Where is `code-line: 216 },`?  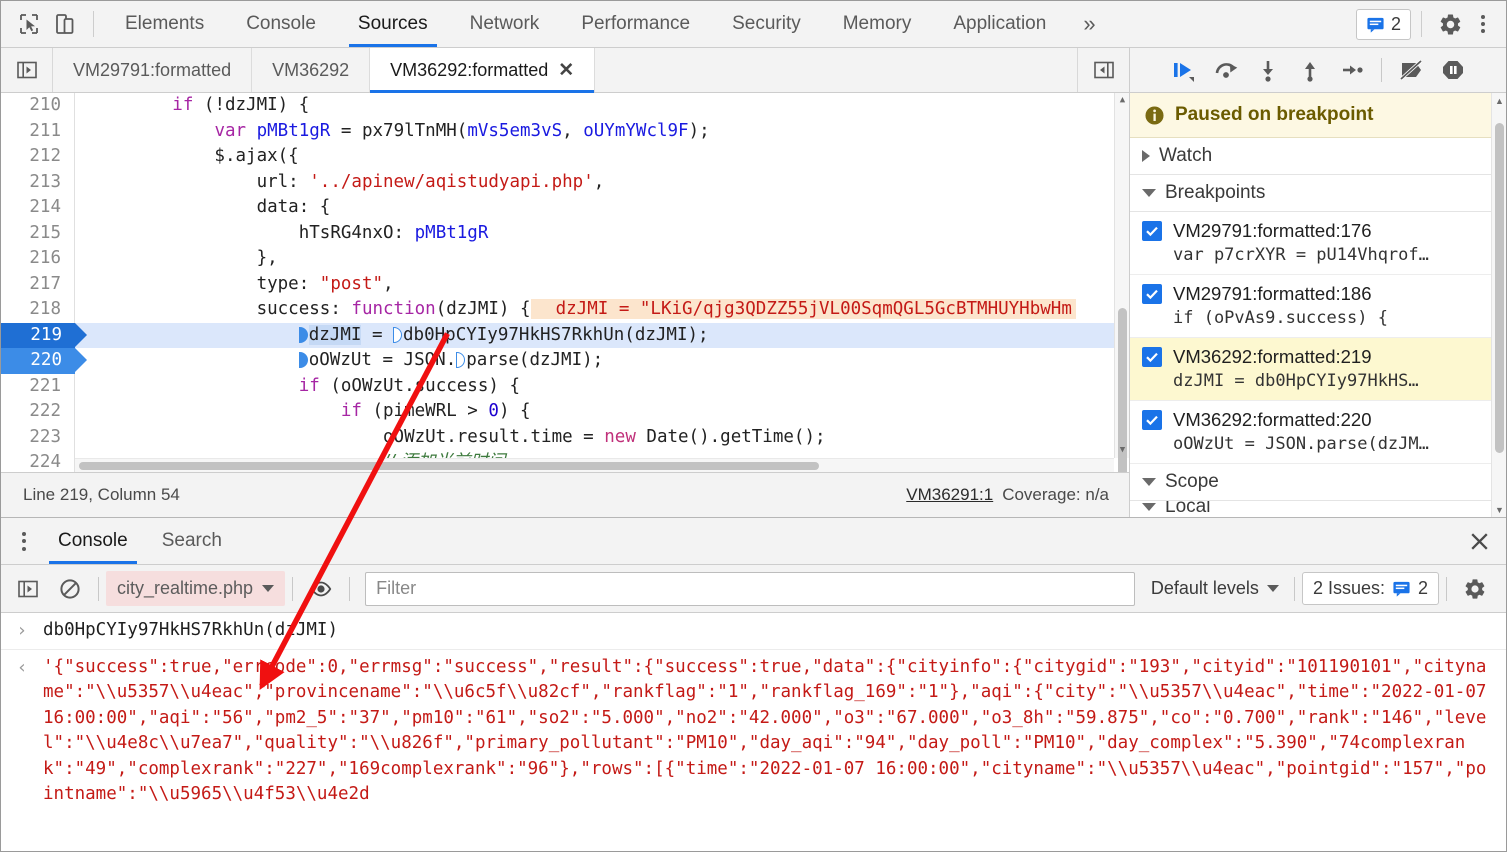 code-line: 216 }, is located at coordinates (565, 259).